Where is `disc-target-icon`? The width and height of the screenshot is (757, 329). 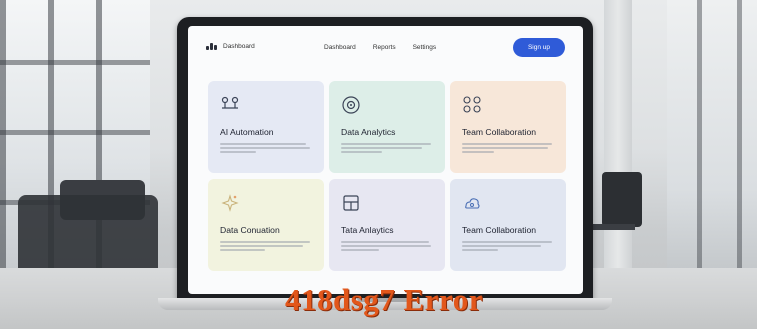 disc-target-icon is located at coordinates (351, 105).